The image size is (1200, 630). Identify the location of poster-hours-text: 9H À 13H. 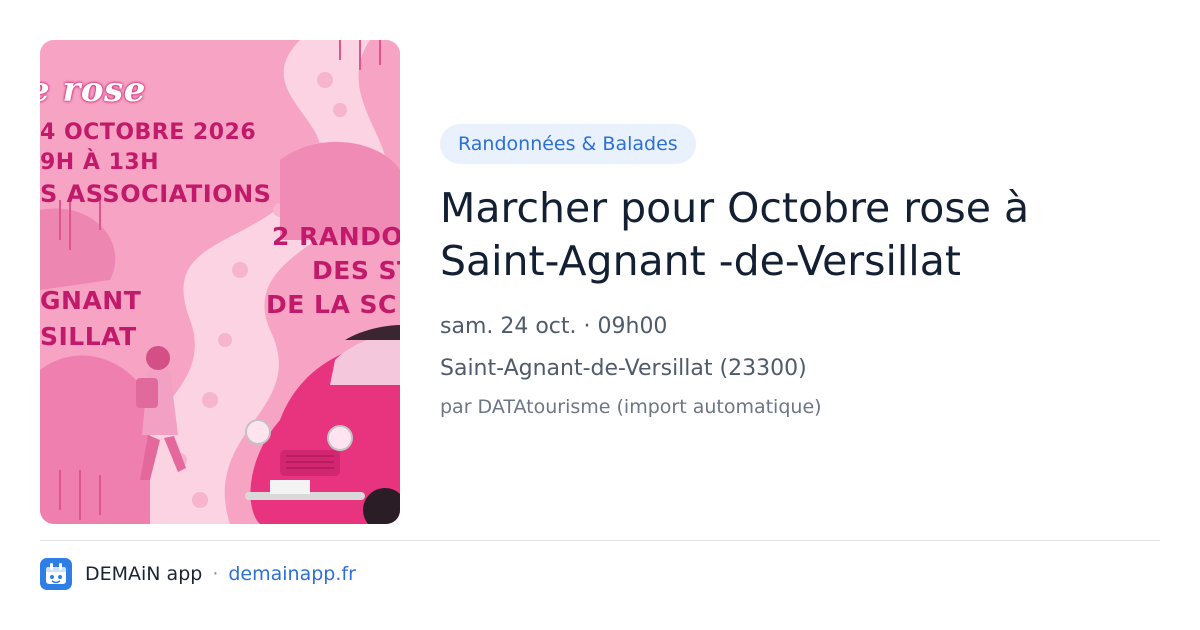
(100, 162).